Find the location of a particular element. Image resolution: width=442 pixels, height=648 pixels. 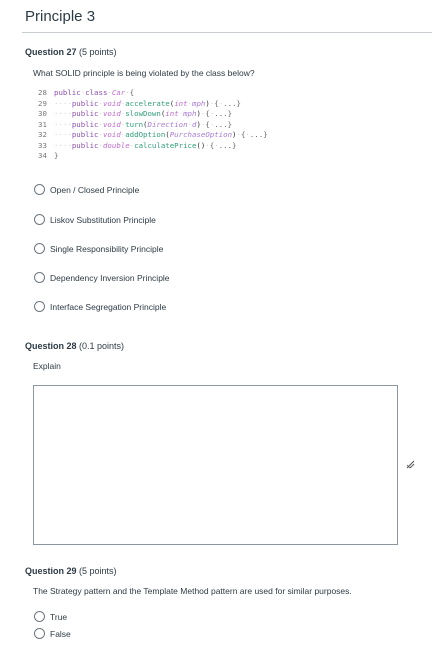

option-label: True is located at coordinates (59, 616).